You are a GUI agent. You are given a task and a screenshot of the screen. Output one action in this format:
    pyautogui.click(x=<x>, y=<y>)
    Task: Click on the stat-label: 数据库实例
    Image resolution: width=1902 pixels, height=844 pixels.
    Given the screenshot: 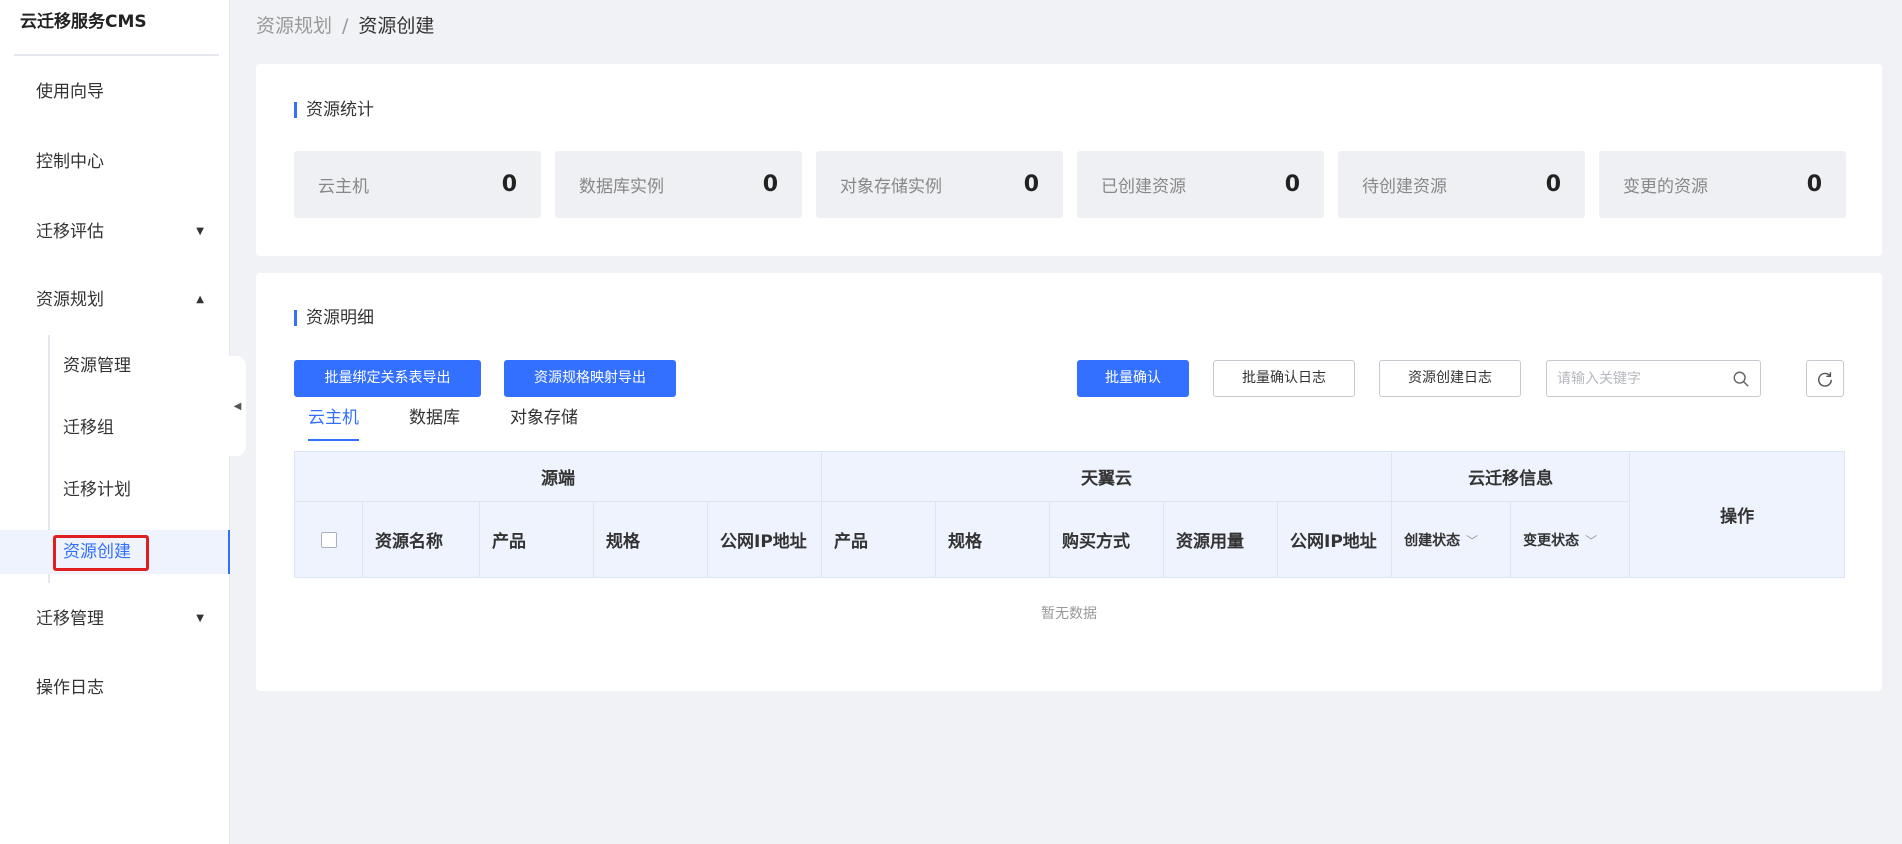 What is the action you would take?
    pyautogui.click(x=621, y=187)
    